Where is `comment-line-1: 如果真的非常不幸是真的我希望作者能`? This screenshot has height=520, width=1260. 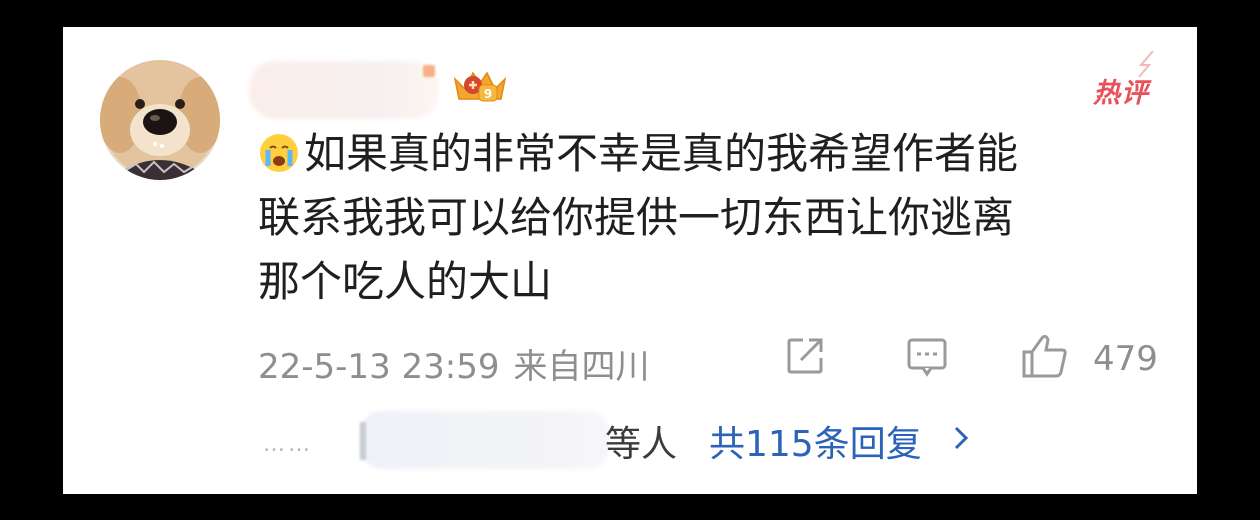
comment-line-1: 如果真的非常不幸是真的我希望作者能 is located at coordinates (698, 154).